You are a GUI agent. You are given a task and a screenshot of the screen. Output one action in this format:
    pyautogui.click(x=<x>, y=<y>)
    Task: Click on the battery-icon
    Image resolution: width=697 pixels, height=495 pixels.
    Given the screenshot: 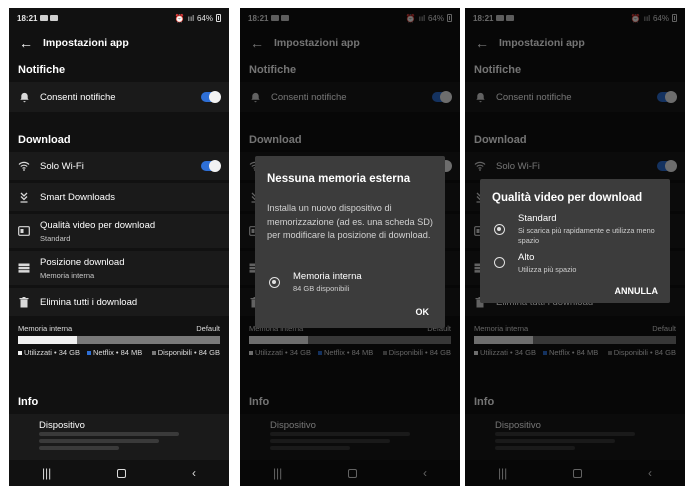 What is the action you would take?
    pyautogui.click(x=218, y=18)
    